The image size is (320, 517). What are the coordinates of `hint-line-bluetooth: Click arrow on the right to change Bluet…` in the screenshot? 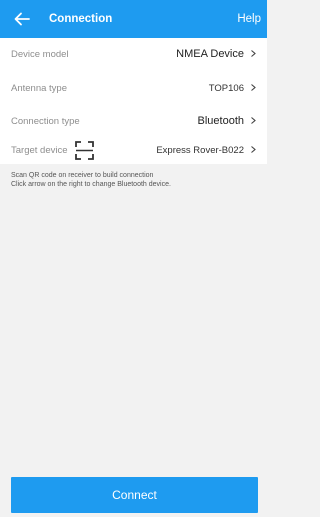 It's located at (91, 184).